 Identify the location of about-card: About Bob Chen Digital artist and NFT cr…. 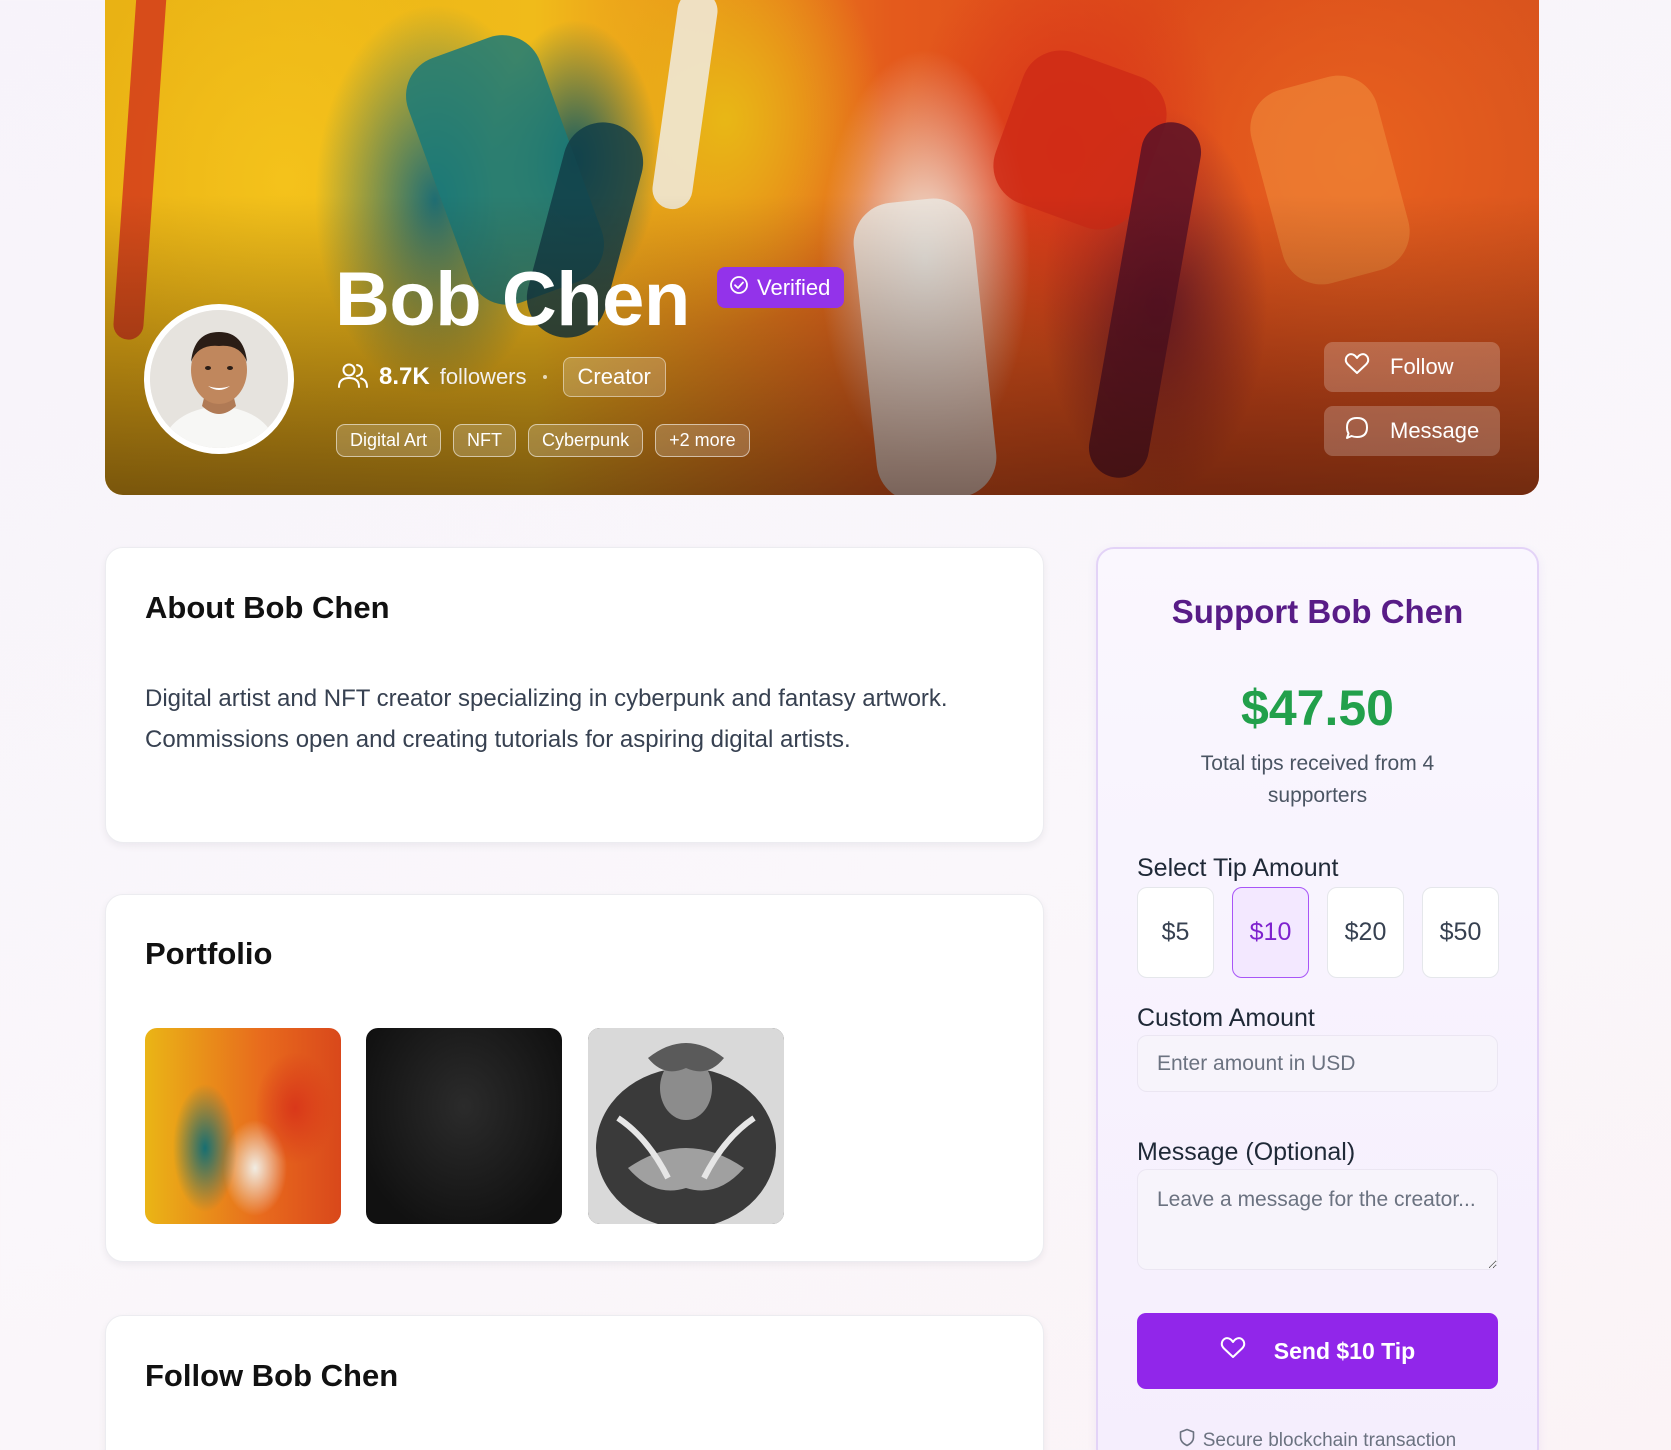
(574, 695).